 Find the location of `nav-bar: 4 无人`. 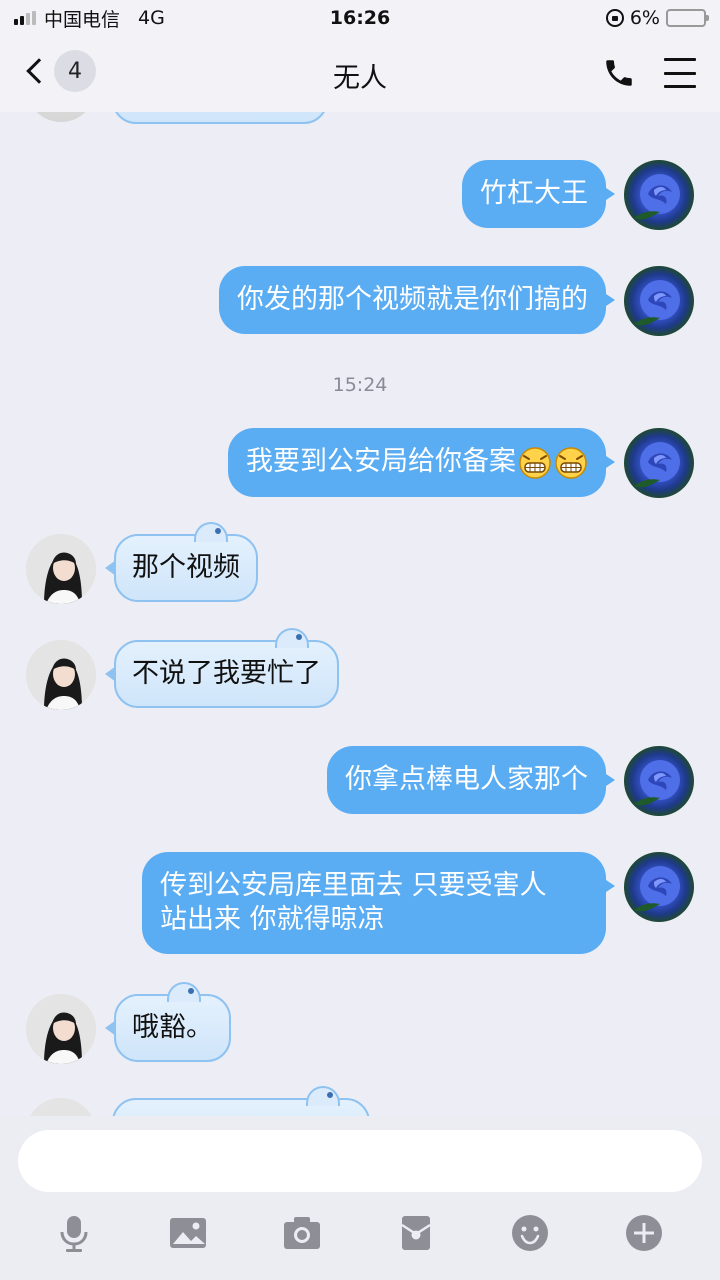

nav-bar: 4 无人 is located at coordinates (360, 74).